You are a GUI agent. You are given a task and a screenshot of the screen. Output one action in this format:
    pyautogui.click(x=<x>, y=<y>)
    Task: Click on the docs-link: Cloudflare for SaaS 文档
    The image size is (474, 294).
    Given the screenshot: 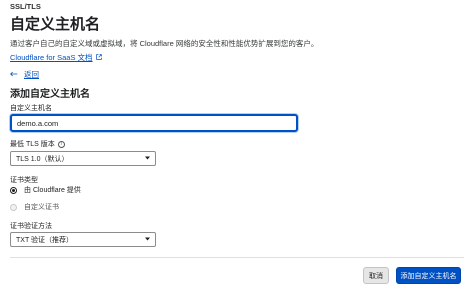 What is the action you would take?
    pyautogui.click(x=56, y=57)
    